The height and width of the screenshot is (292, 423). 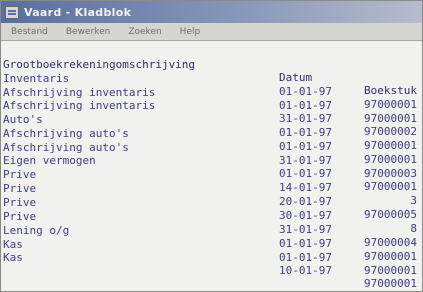 What do you see at coordinates (144, 32) in the screenshot?
I see `menu-search: Zoeken` at bounding box center [144, 32].